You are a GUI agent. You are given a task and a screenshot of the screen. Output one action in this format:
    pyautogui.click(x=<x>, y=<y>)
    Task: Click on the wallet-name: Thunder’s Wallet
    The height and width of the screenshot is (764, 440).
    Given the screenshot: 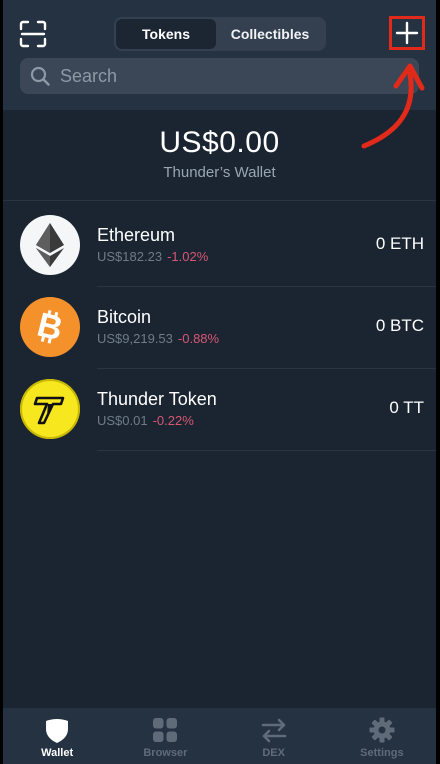 What is the action you would take?
    pyautogui.click(x=219, y=172)
    